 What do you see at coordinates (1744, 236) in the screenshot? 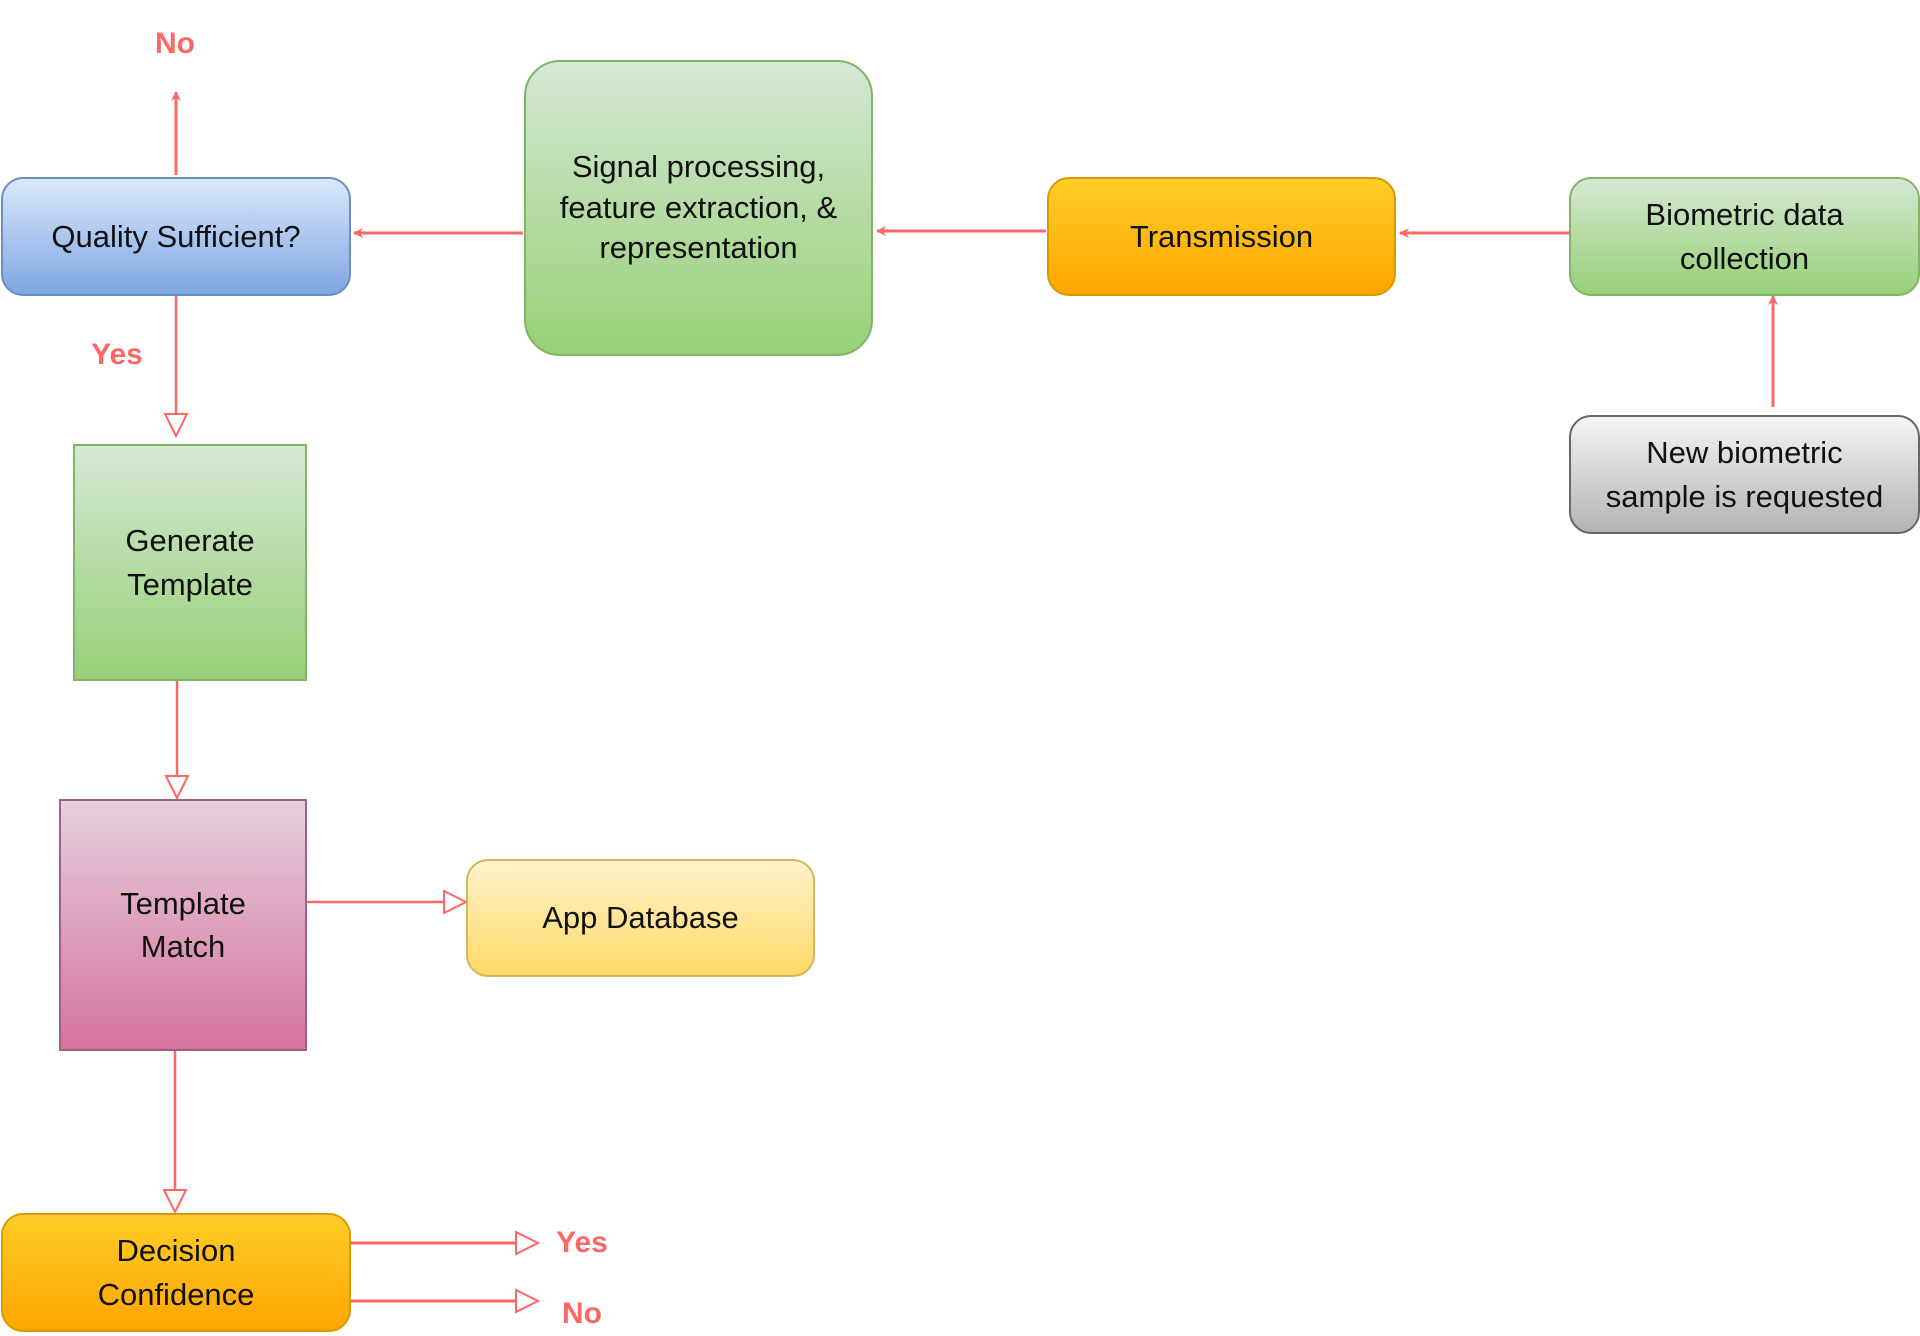
I see `node-biometric-collection: Biometric data collection` at bounding box center [1744, 236].